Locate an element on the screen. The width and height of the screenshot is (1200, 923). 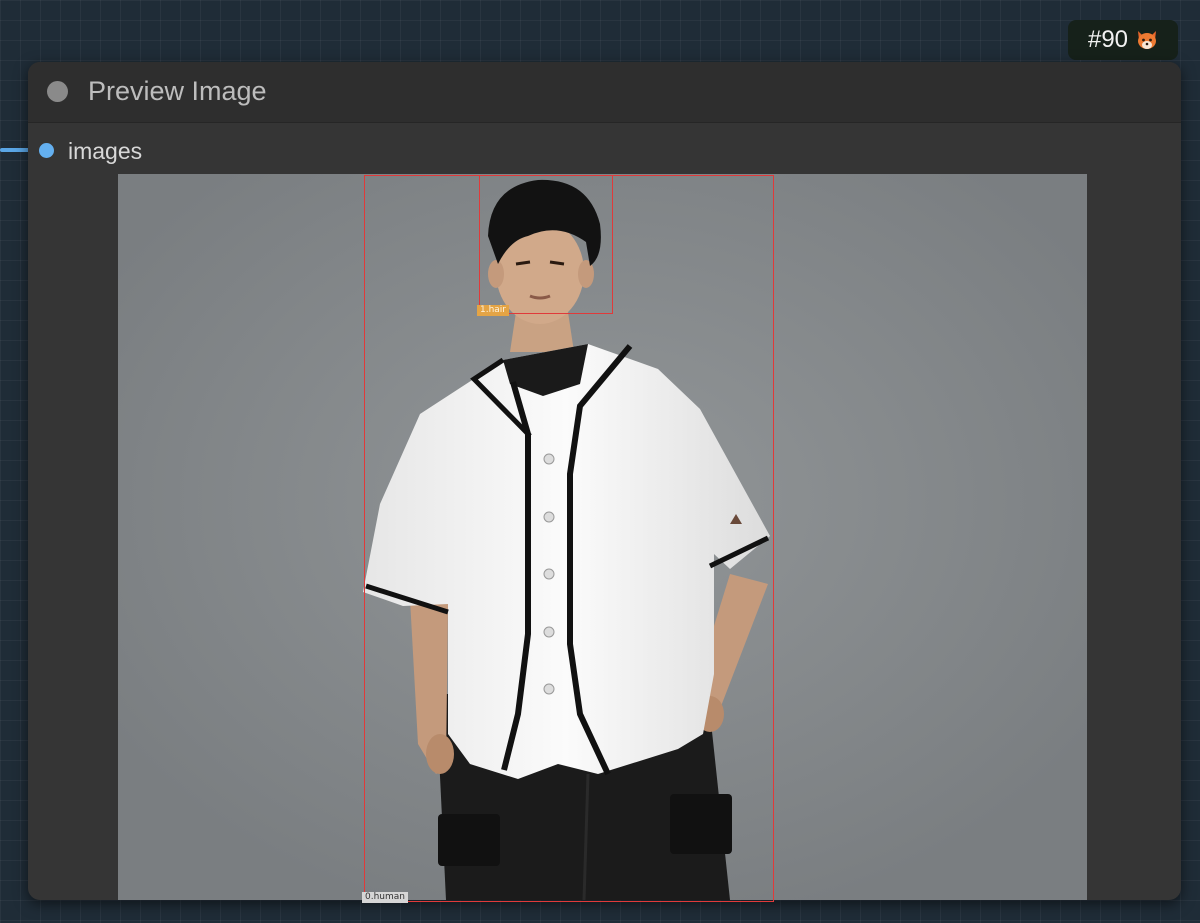
node-title: Preview Image is located at coordinates (177, 91).